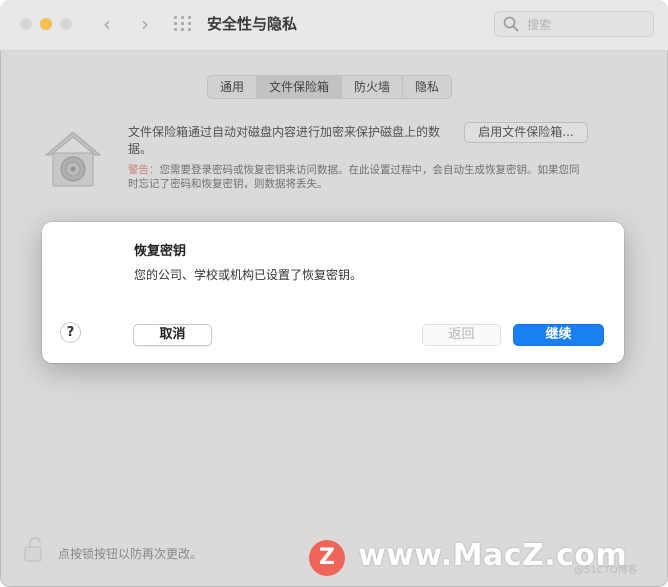 This screenshot has height=587, width=668. Describe the element at coordinates (130, 554) in the screenshot. I see `lock-hint-text: 点按锁按钮以防再次更改。` at that location.